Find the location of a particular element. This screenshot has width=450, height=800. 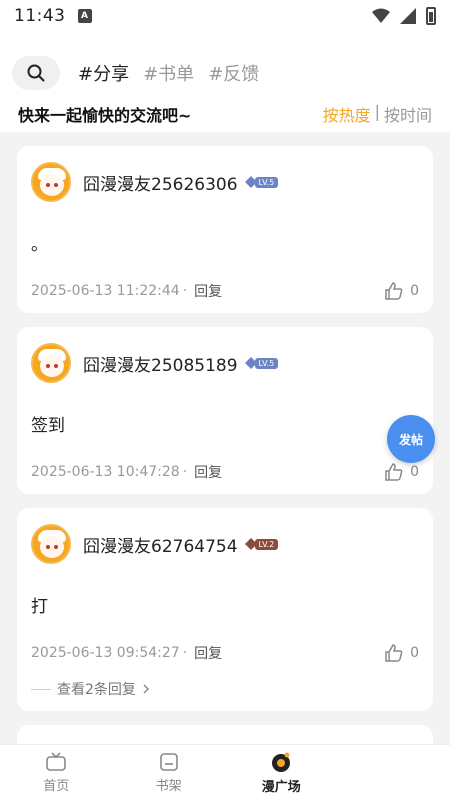

bottom-tab-bar: 首页 书架 漫广场 is located at coordinates (225, 772).